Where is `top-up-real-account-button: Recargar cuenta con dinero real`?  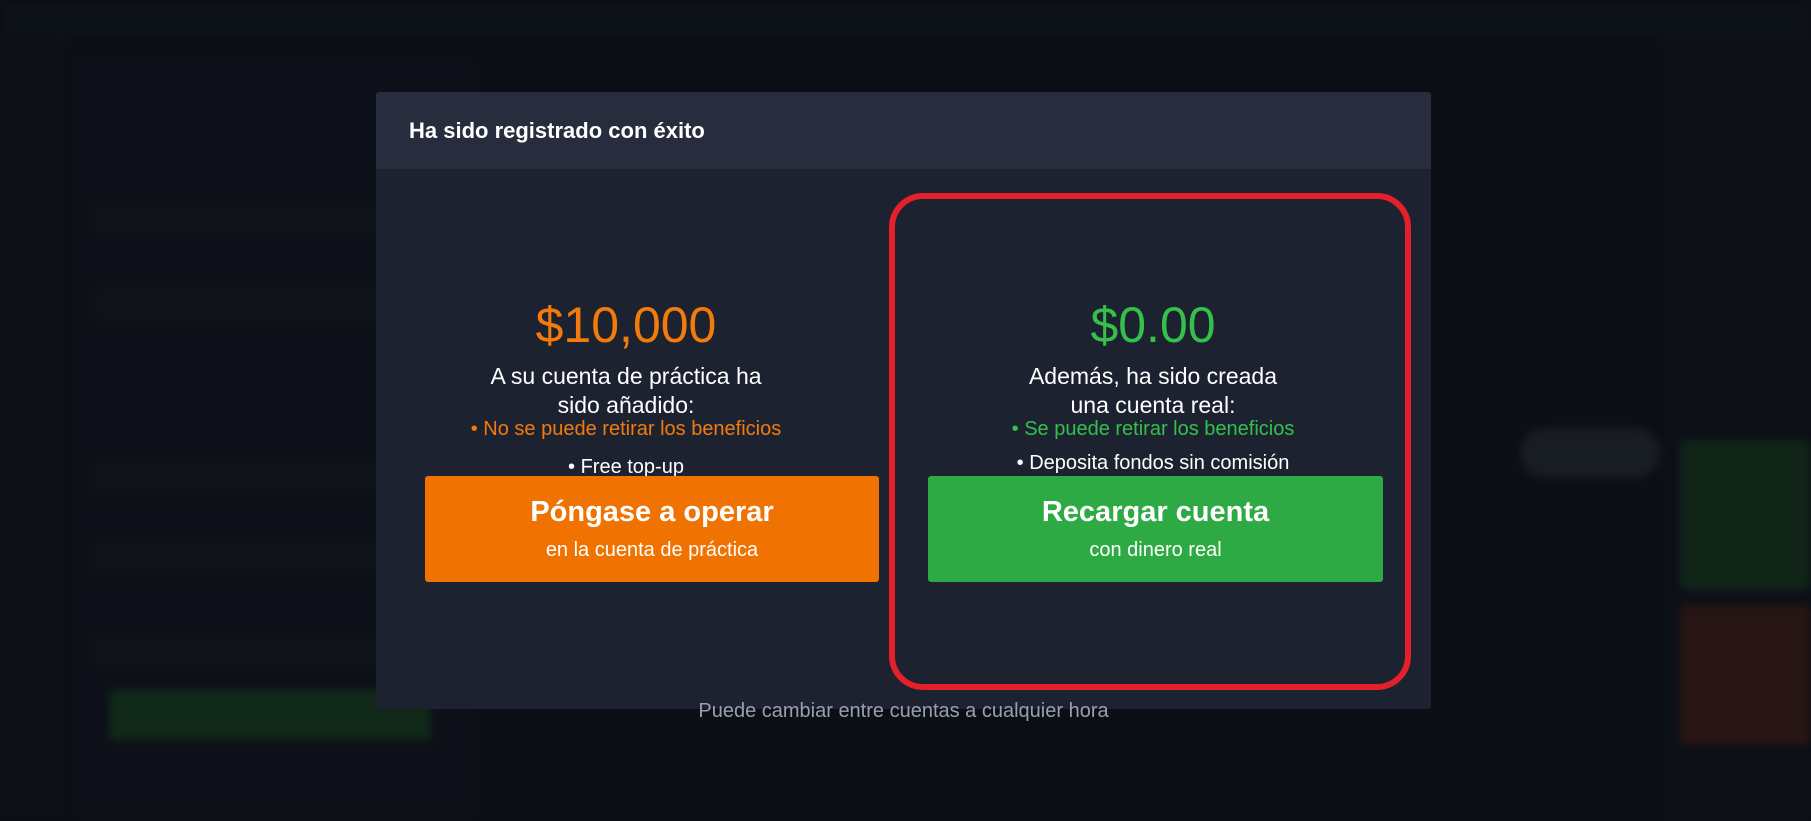
top-up-real-account-button: Recargar cuenta con dinero real is located at coordinates (1155, 529).